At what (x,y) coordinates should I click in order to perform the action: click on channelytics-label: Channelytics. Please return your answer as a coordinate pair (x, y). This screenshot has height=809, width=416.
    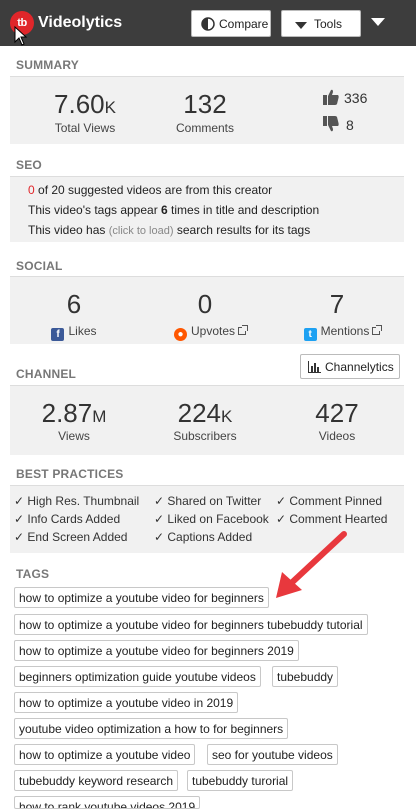
    Looking at the image, I should click on (359, 367).